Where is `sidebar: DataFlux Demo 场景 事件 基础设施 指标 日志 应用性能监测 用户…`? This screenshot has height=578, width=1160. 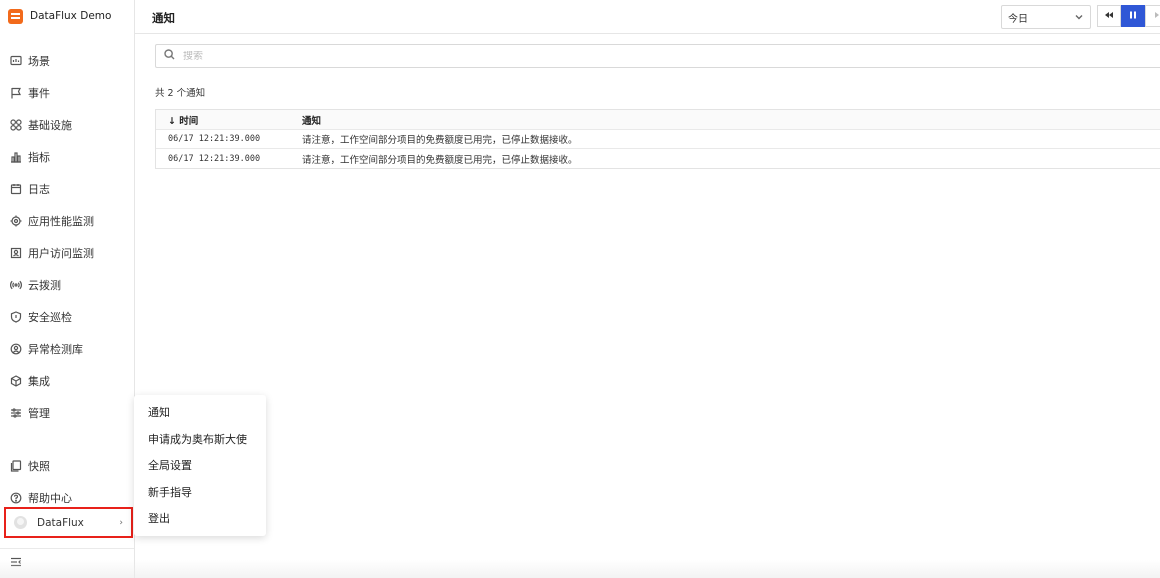 sidebar: DataFlux Demo 场景 事件 基础设施 指标 日志 应用性能监测 用户… is located at coordinates (67, 289).